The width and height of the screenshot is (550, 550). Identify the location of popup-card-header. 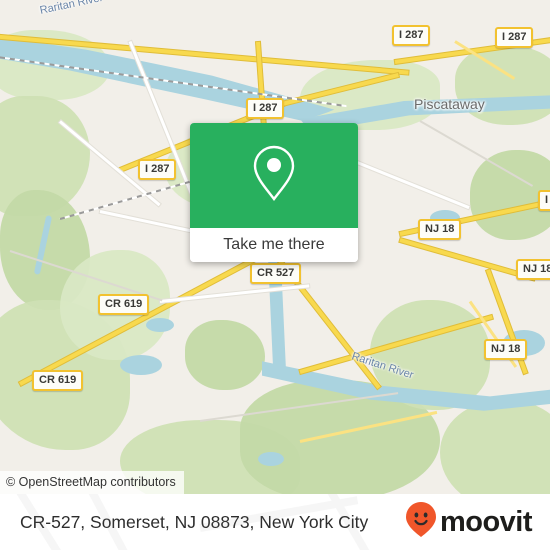
(274, 175).